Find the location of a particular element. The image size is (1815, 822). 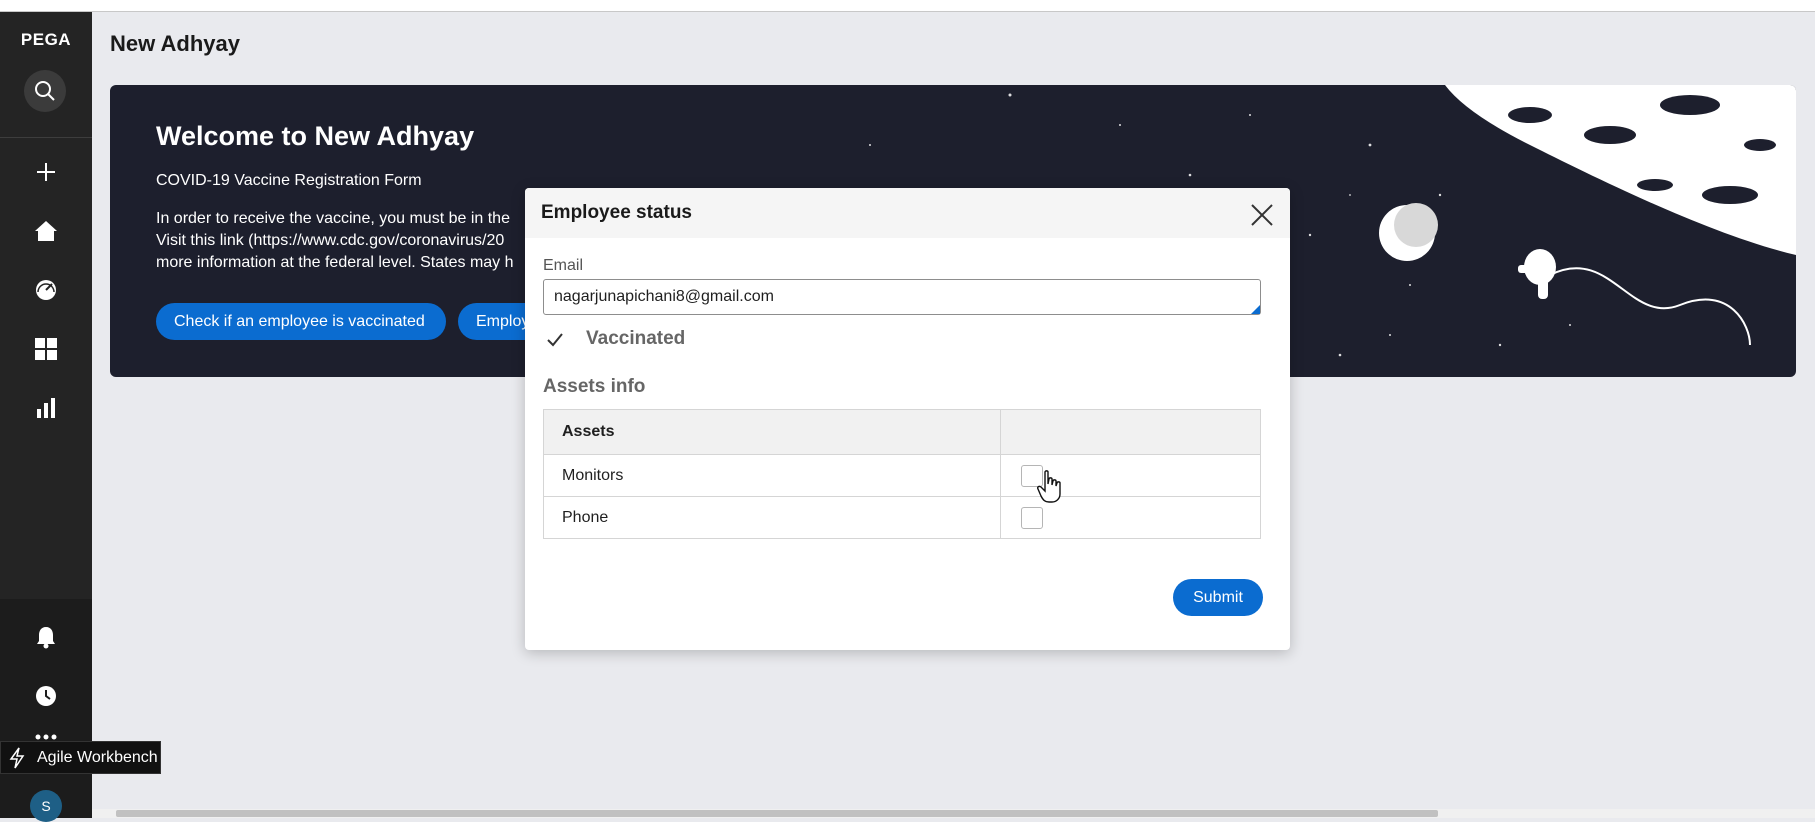

nav-divider is located at coordinates (46, 137).